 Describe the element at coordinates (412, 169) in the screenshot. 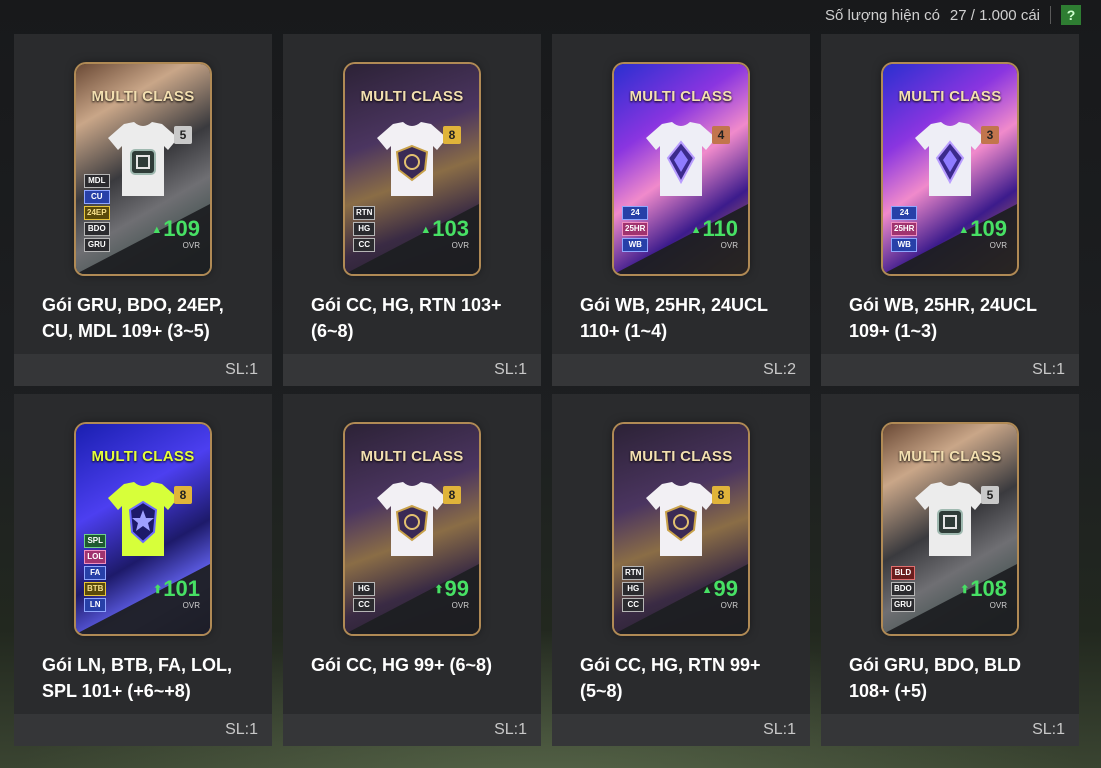

I see `pack-card: MULTI CLASS 8 RTN HG CC ▲103 OVR` at that location.